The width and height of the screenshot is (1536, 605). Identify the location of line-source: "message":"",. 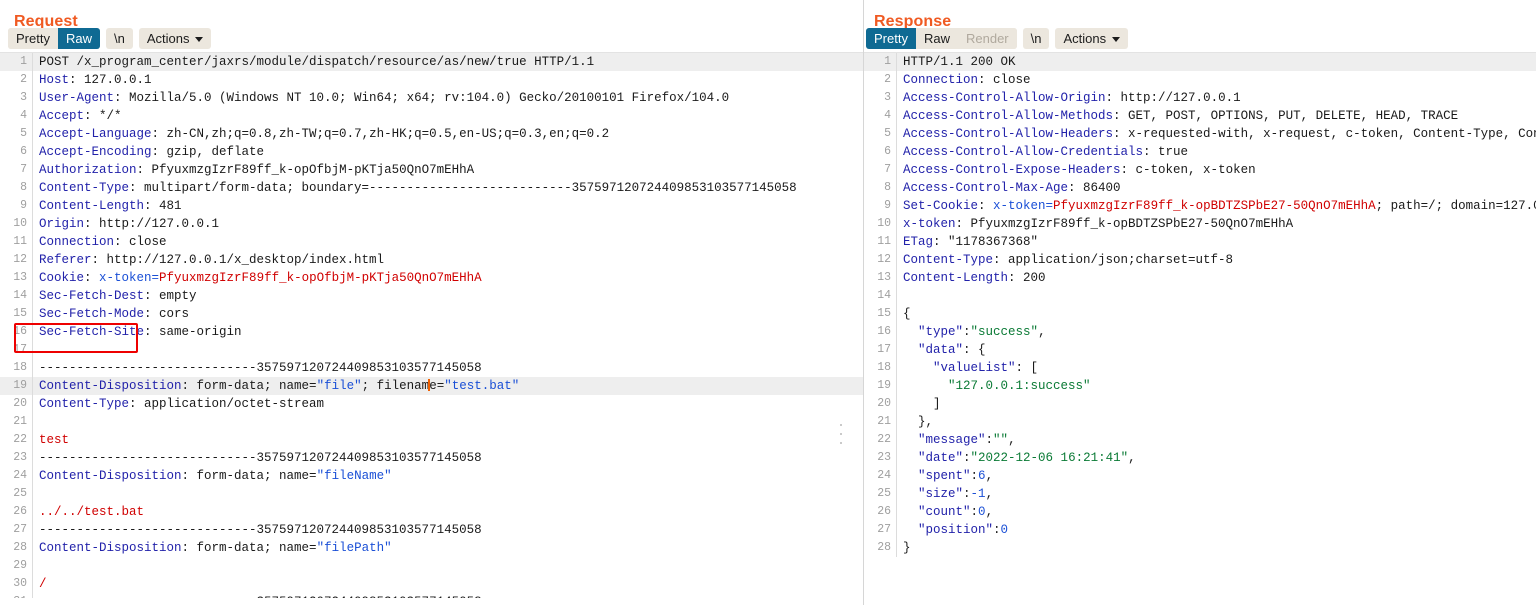
(1216, 440).